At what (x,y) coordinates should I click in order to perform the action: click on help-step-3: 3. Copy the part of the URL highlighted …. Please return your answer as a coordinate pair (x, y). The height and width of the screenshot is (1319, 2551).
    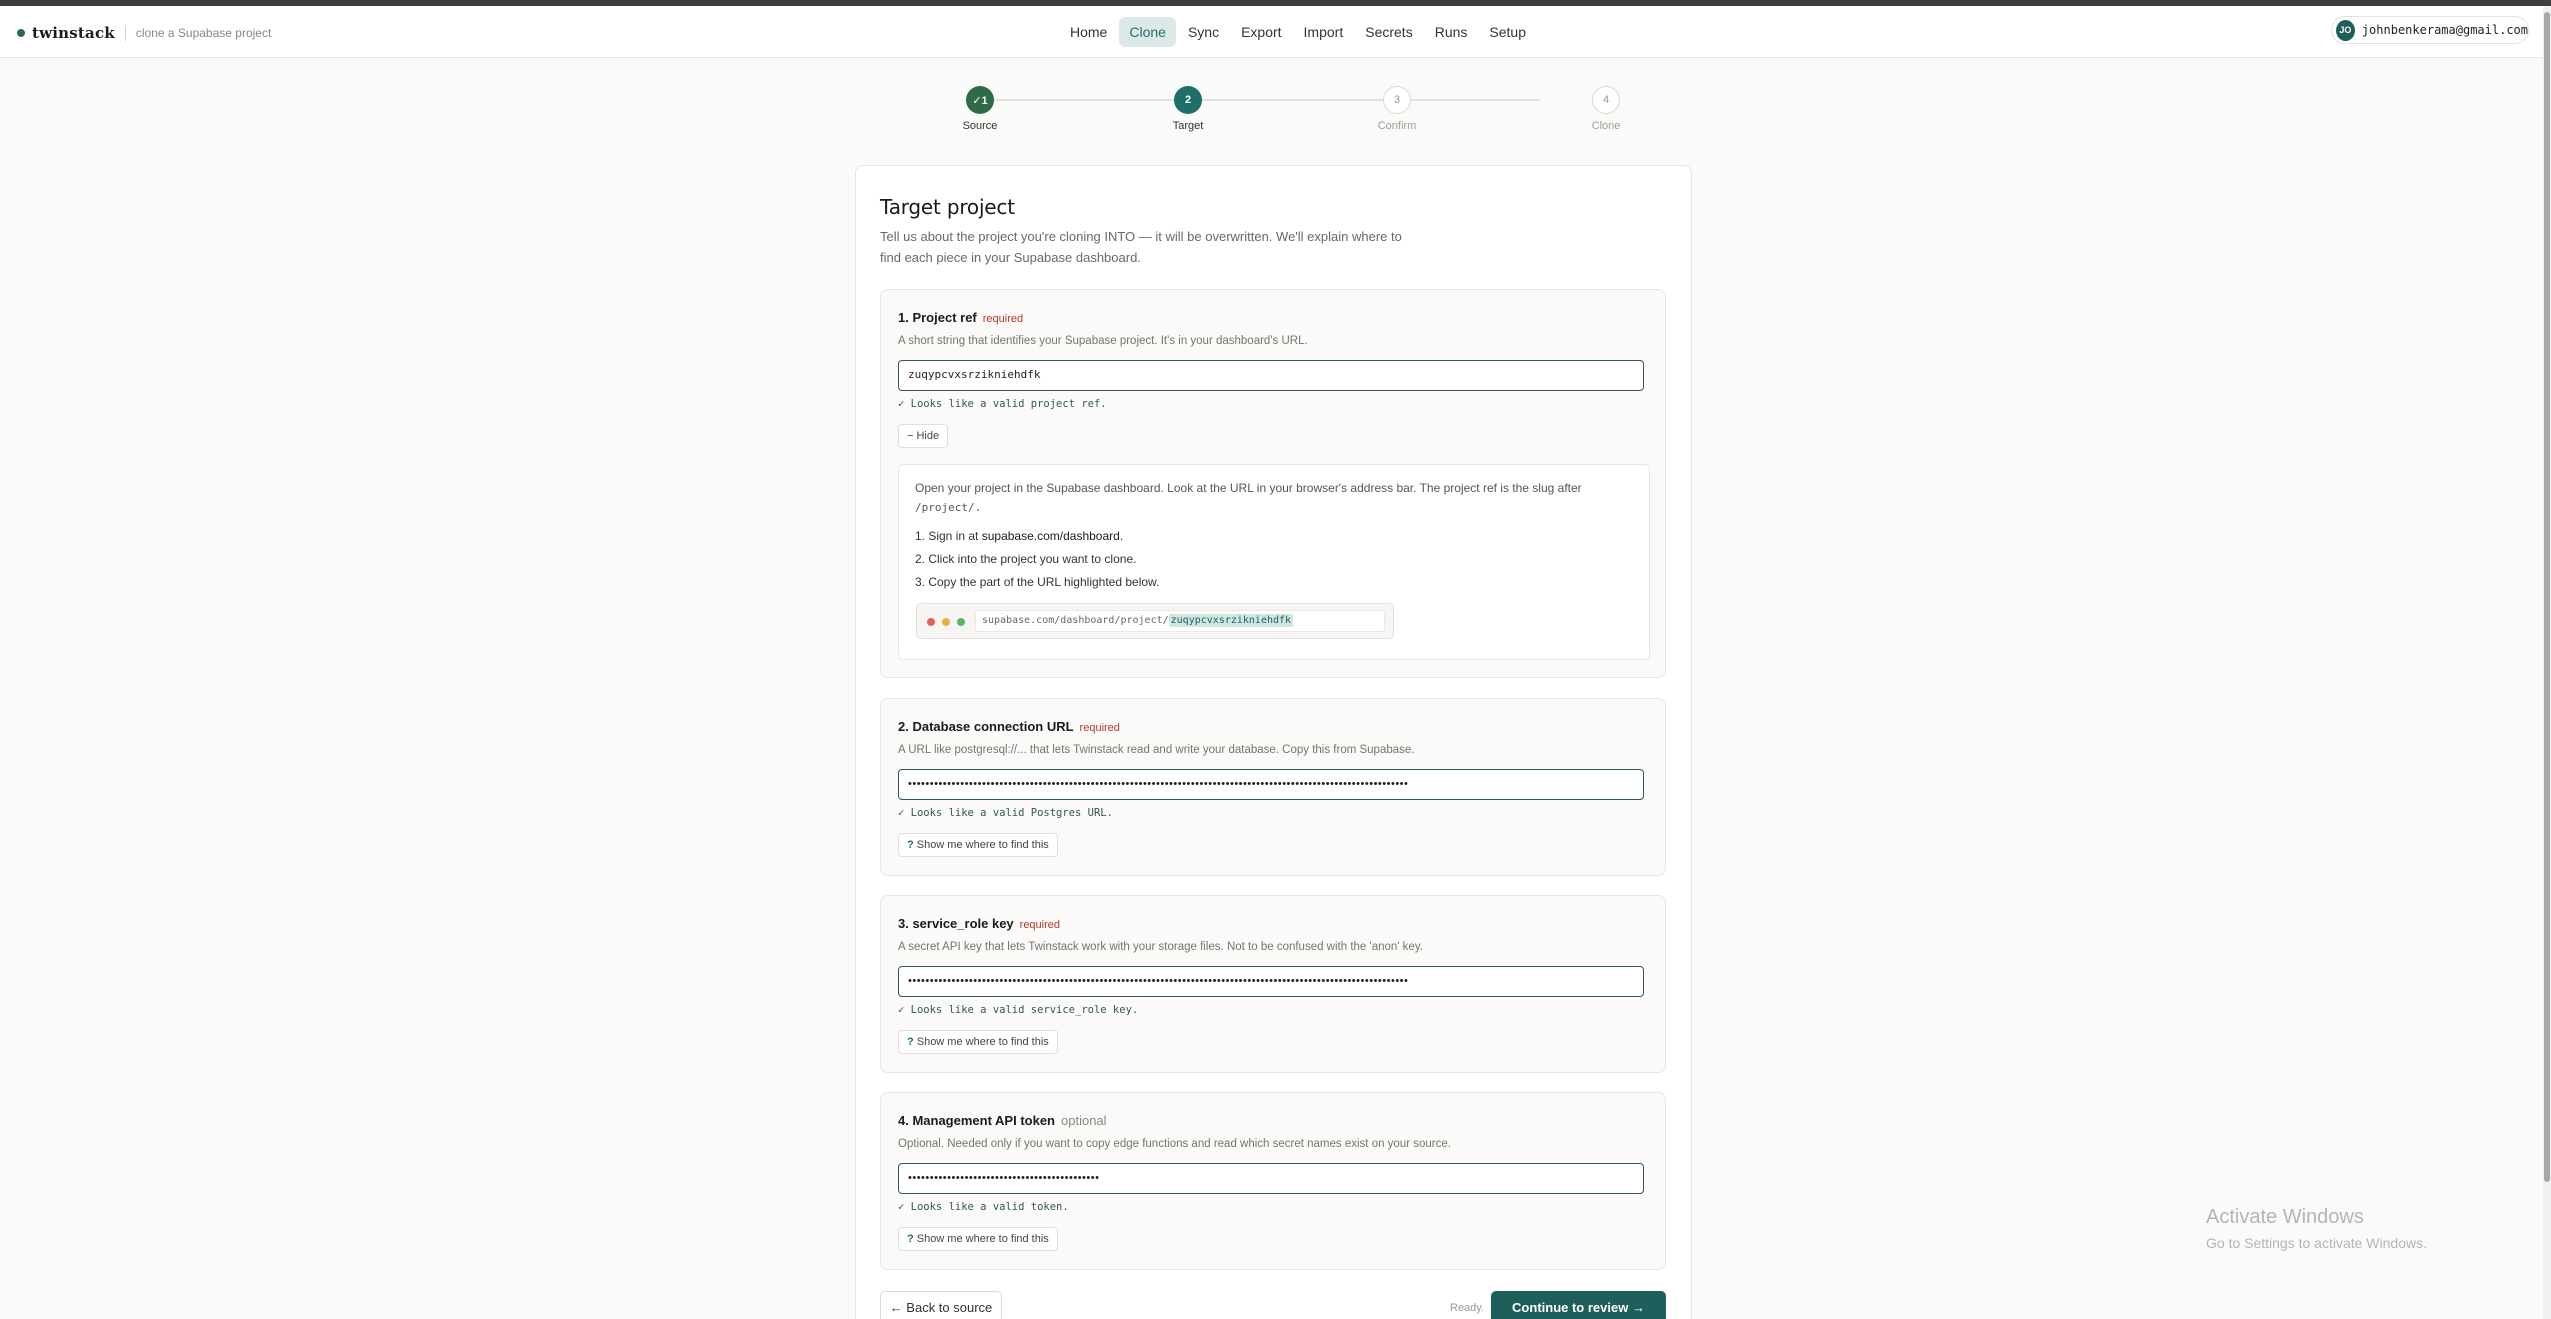
    Looking at the image, I should click on (1037, 582).